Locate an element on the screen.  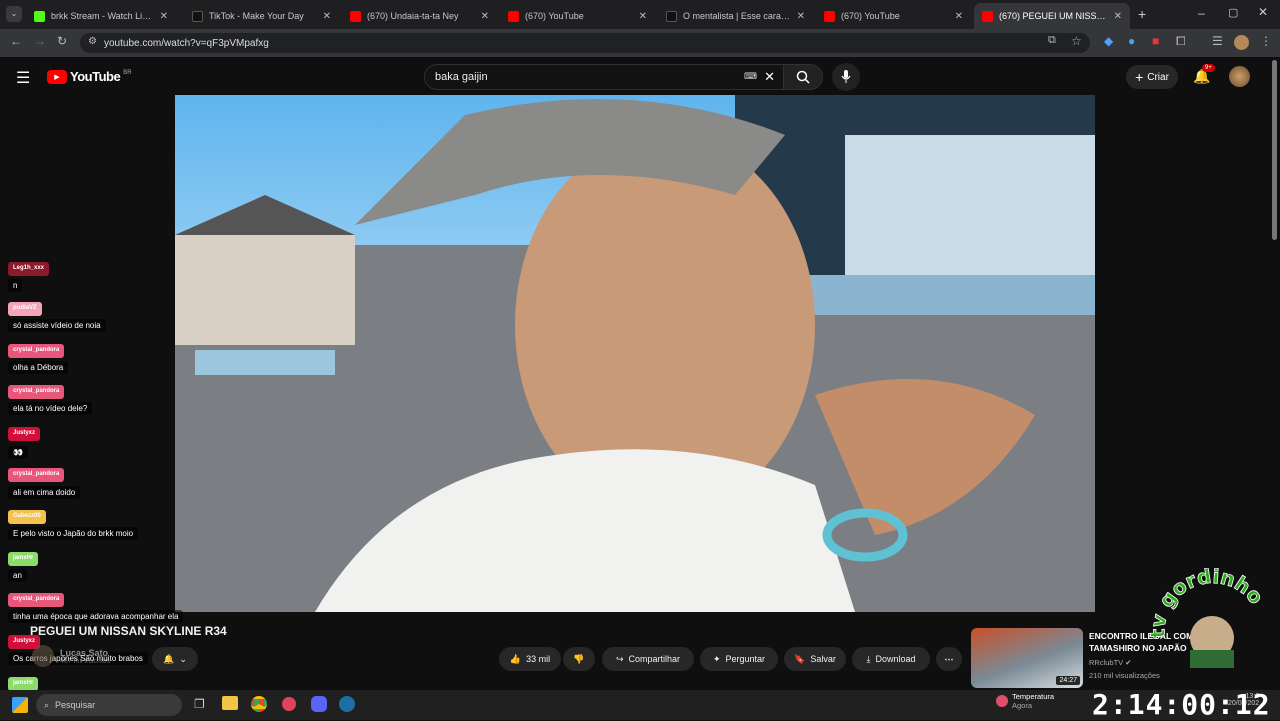
thumbs-up-icon: 👍 is located at coordinates (515, 658).